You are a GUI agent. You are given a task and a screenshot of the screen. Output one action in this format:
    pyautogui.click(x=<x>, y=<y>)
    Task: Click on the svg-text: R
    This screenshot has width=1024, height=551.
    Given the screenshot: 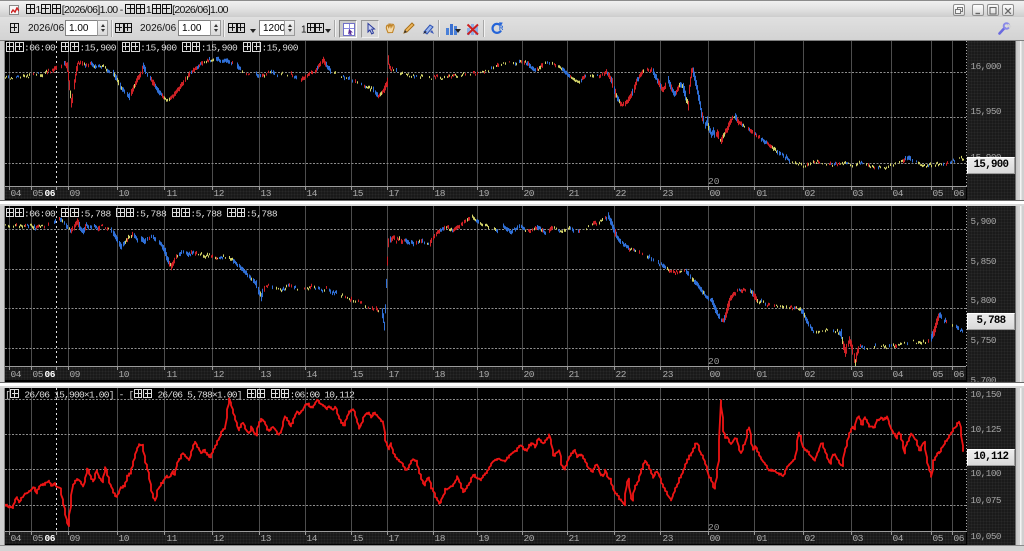 What is the action you would take?
    pyautogui.click(x=501, y=29)
    